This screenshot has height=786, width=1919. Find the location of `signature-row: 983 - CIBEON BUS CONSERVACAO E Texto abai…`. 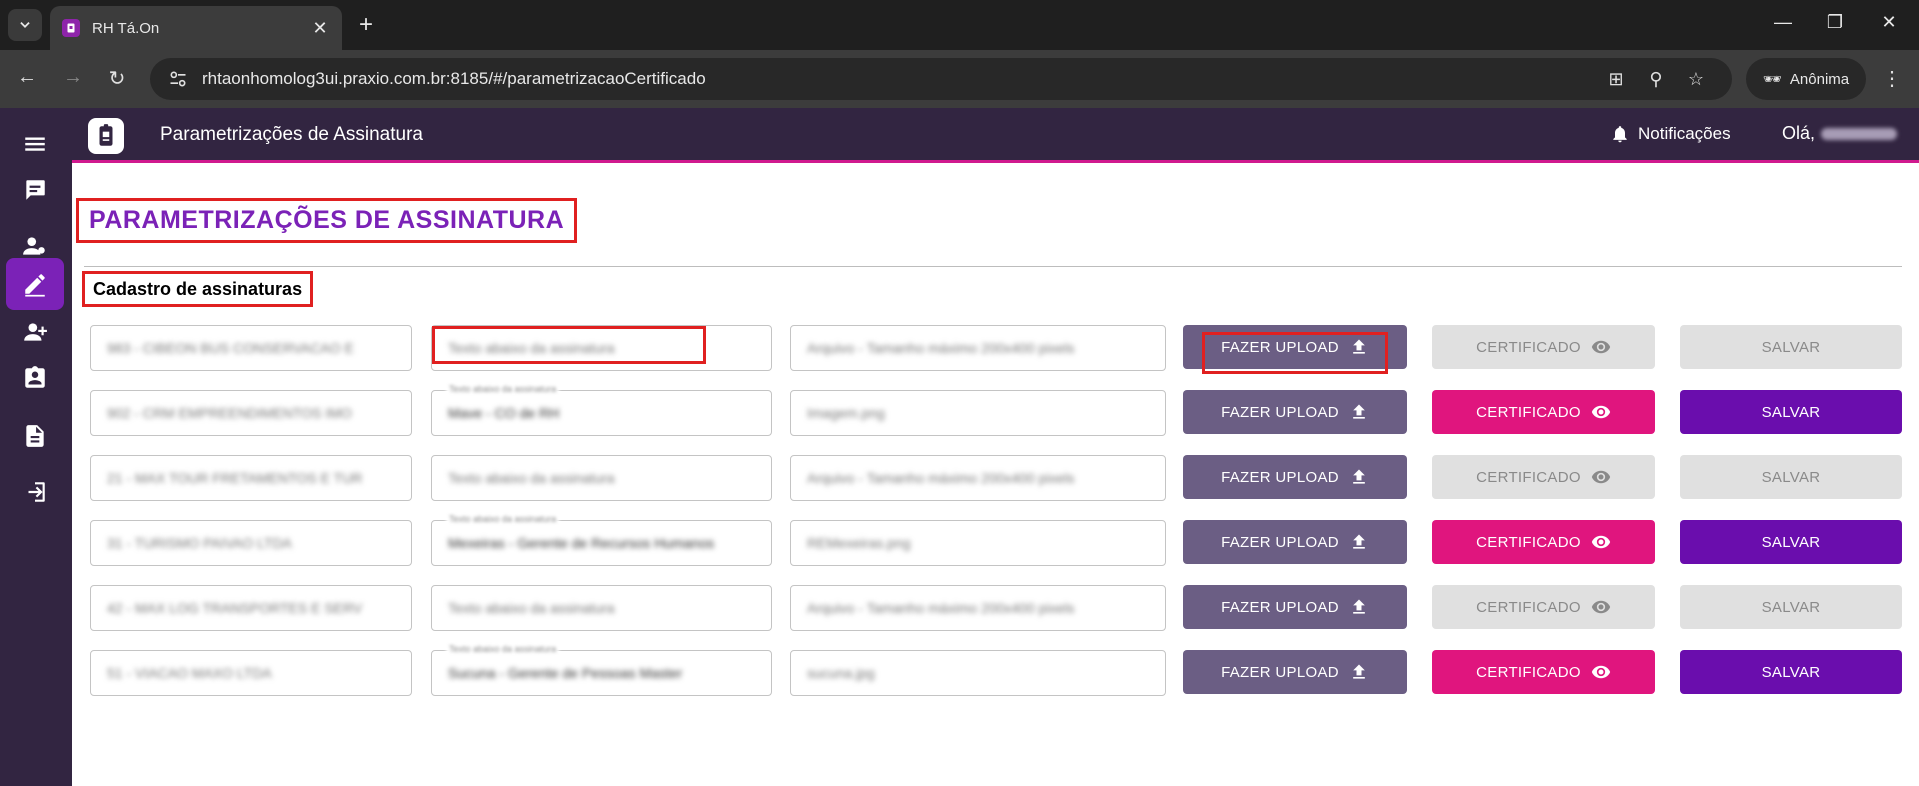

signature-row: 983 - CIBEON BUS CONSERVACAO E Texto abai… is located at coordinates (959, 348).